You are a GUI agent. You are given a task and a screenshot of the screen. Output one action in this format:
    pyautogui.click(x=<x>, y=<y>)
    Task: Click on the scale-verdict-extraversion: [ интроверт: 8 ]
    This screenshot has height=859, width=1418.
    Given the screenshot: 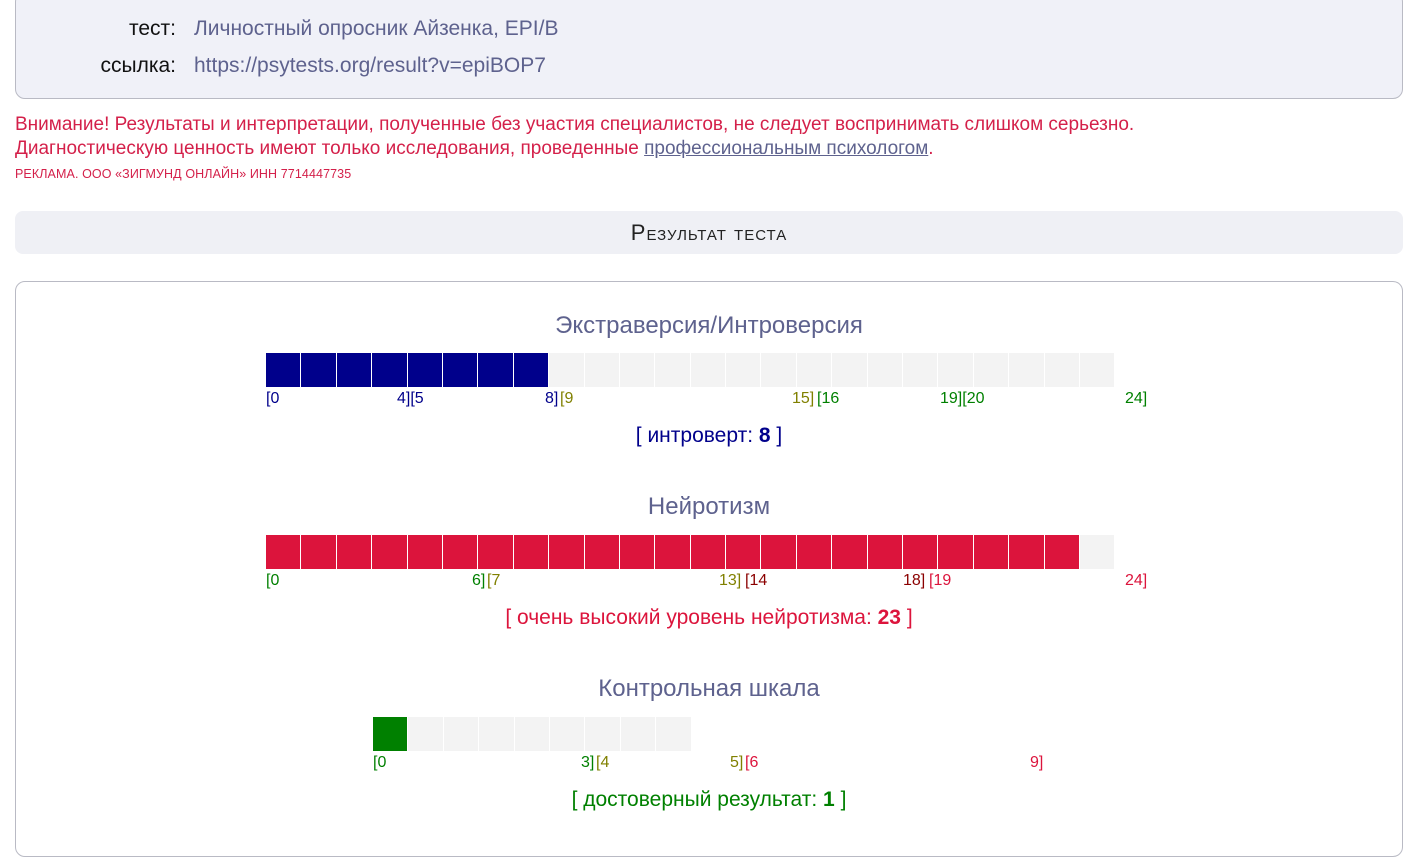 What is the action you would take?
    pyautogui.click(x=709, y=436)
    